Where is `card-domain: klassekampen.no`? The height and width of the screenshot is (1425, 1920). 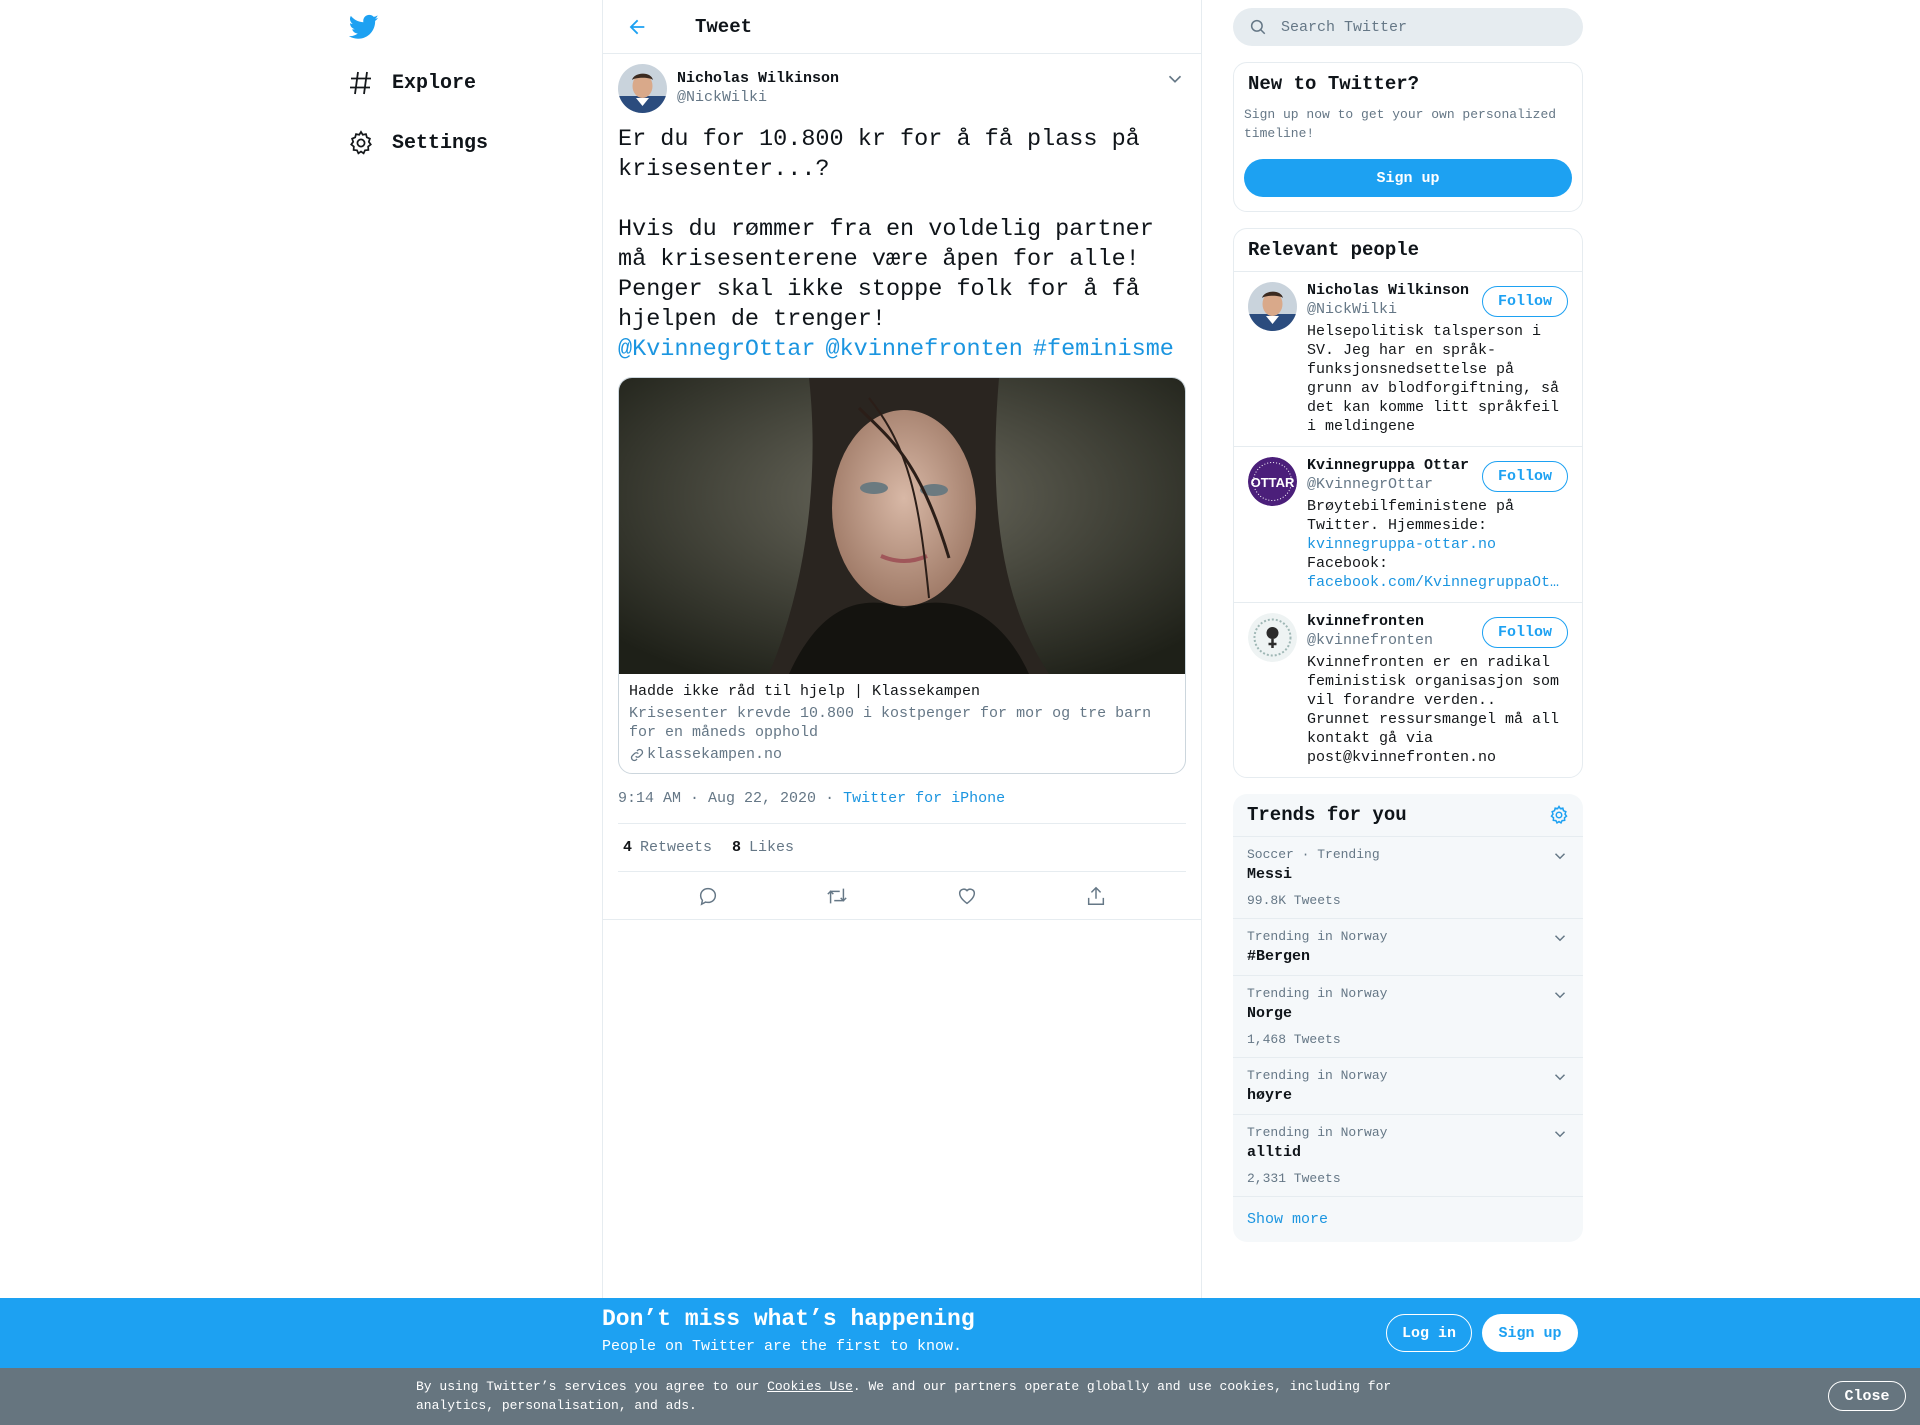 card-domain: klassekampen.no is located at coordinates (902, 754).